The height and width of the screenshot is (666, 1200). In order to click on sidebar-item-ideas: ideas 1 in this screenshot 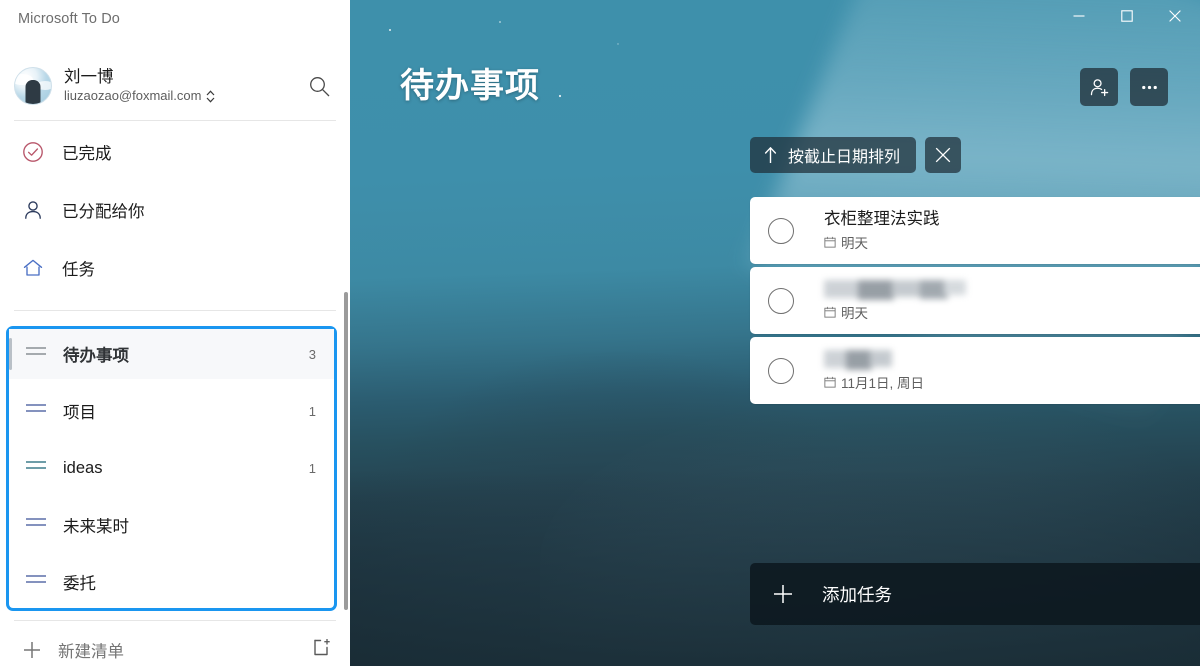, I will do `click(171, 468)`.